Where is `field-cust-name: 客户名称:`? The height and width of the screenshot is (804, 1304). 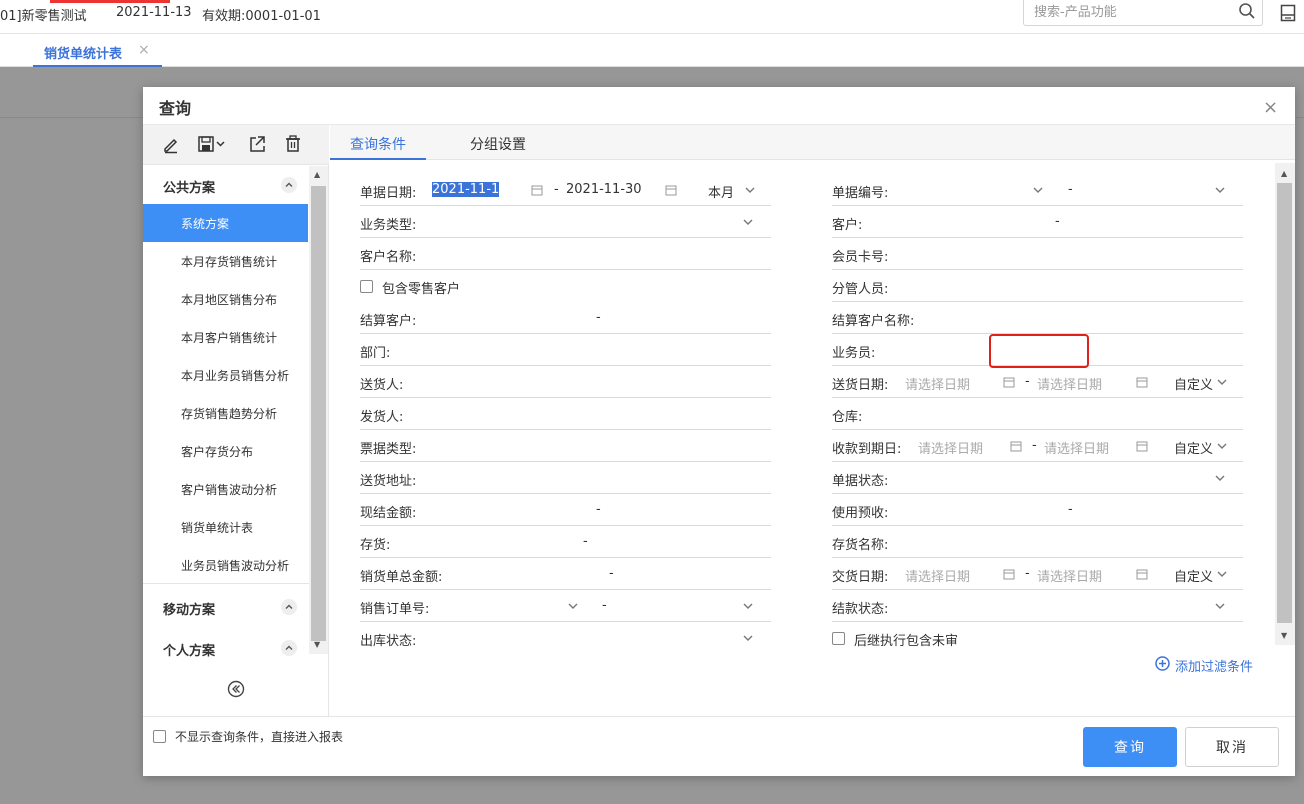 field-cust-name: 客户名称: is located at coordinates (565, 254).